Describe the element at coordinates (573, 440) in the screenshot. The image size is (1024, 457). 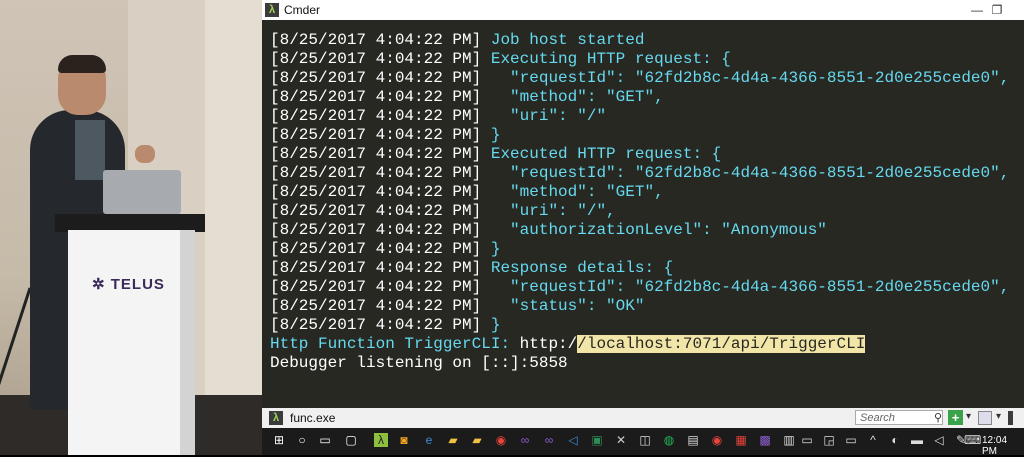
I see `vscode-icon: ◁` at that location.